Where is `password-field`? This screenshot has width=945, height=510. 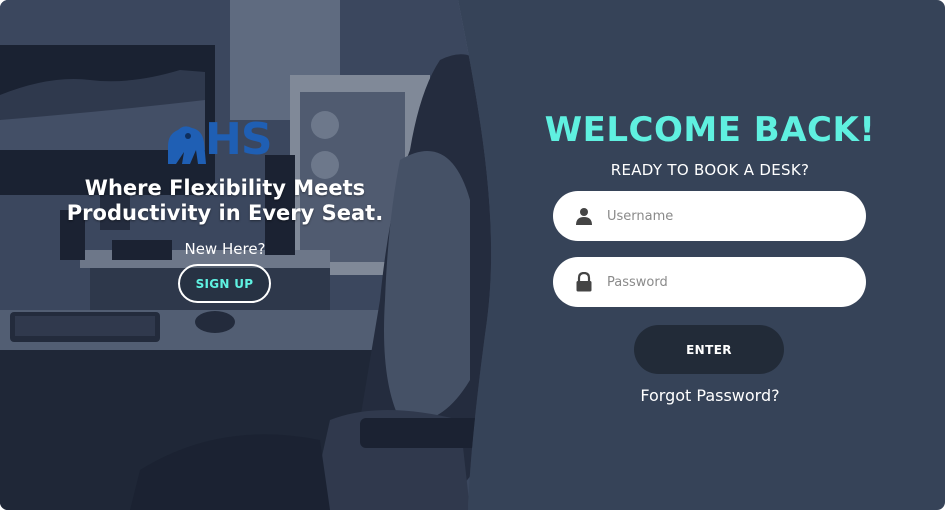
password-field is located at coordinates (709, 282).